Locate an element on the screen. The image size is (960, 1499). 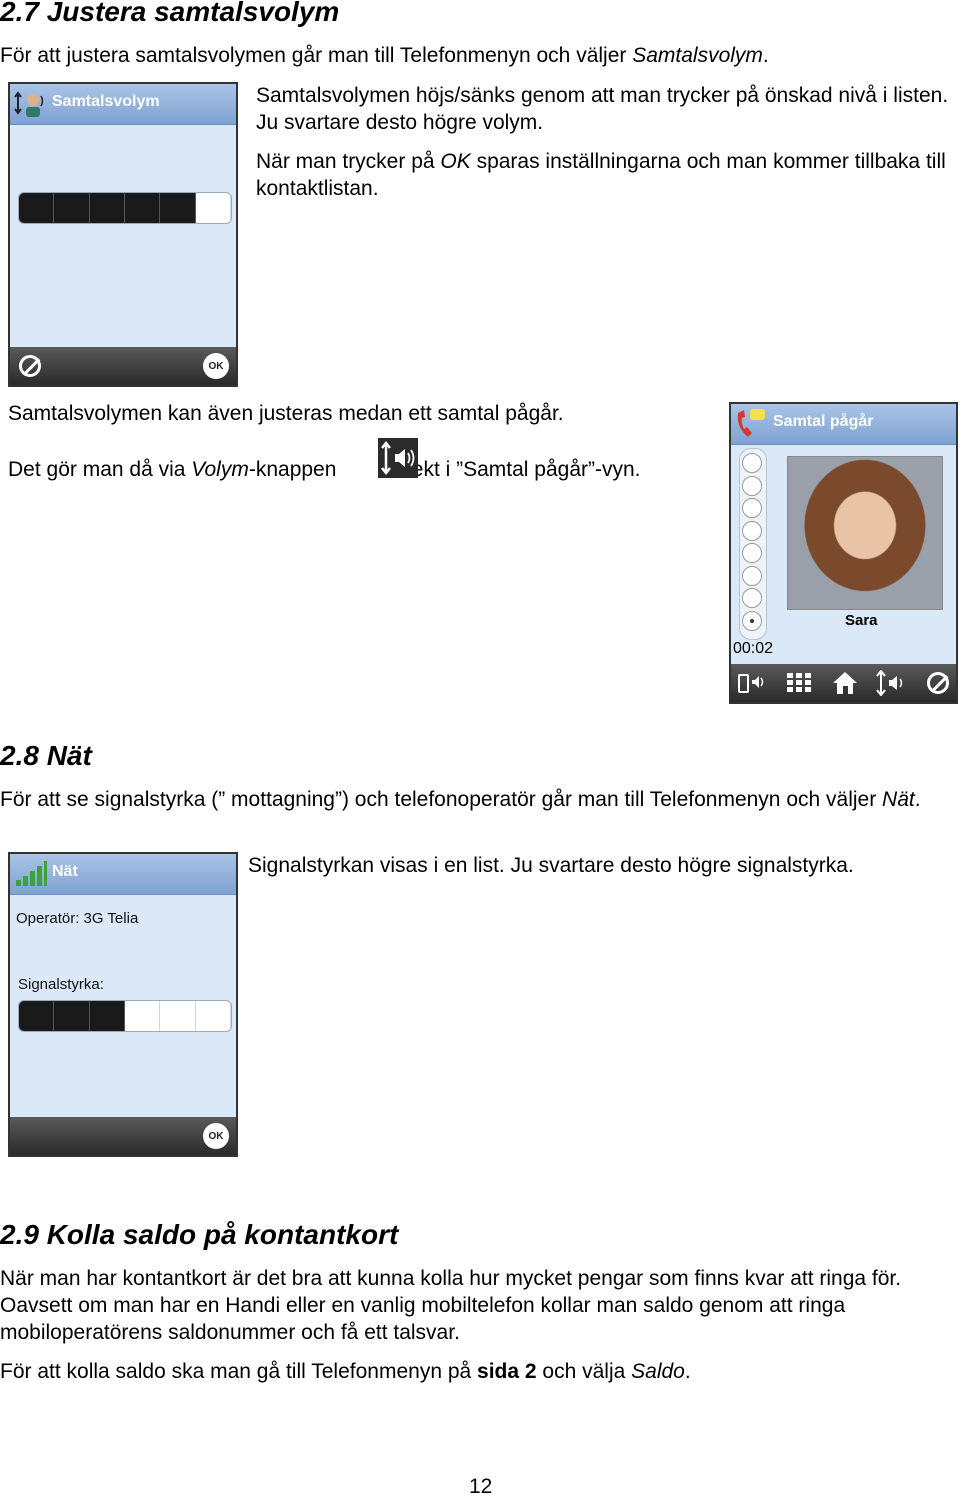
home-icon is located at coordinates (845, 683).